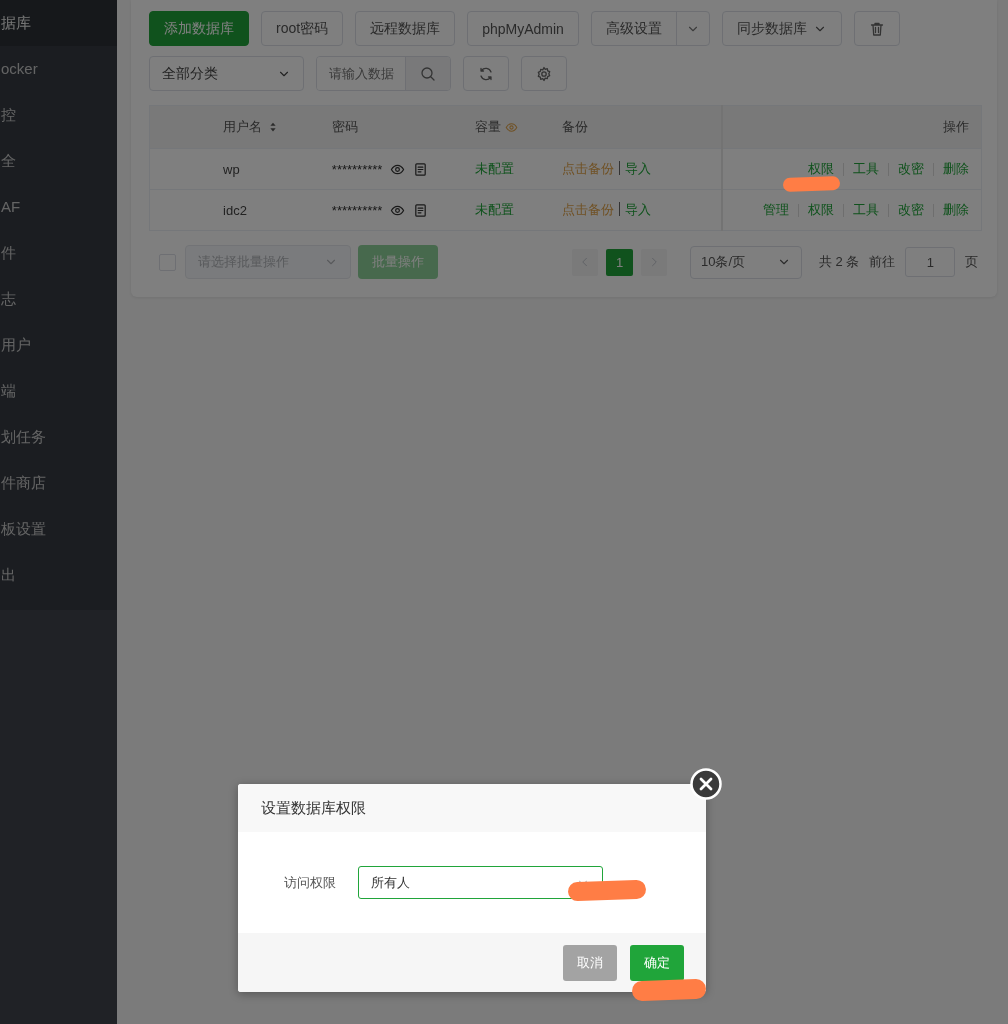 The width and height of the screenshot is (1008, 1024). What do you see at coordinates (776, 210) in the screenshot?
I see `action-link: 管理` at bounding box center [776, 210].